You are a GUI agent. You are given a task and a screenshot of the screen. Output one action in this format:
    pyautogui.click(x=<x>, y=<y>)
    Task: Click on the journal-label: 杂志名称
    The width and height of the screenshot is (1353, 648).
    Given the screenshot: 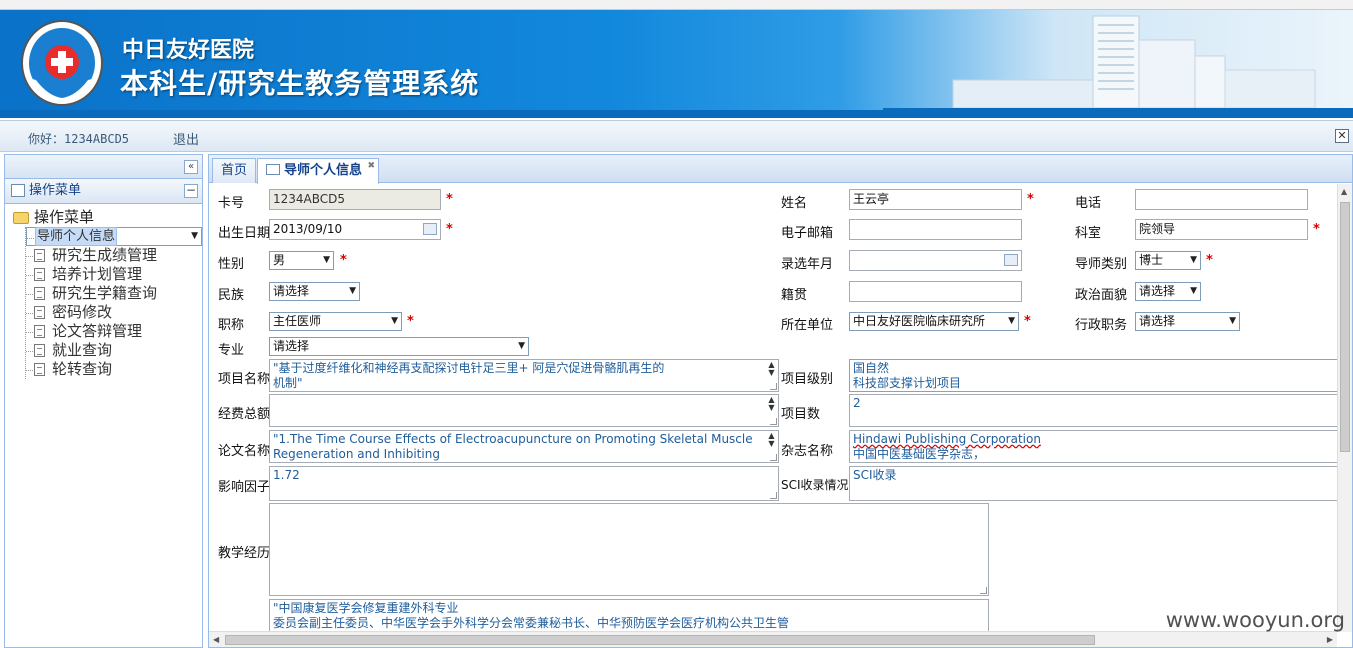 What is the action you would take?
    pyautogui.click(x=807, y=451)
    